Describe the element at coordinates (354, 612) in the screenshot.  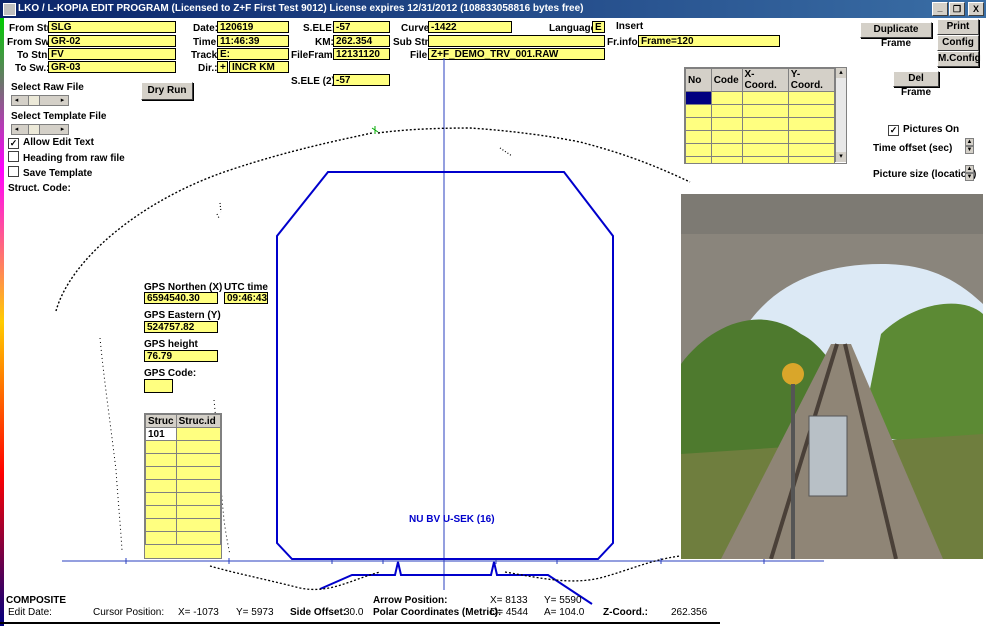
I see `side-offset-value: 30.0` at that location.